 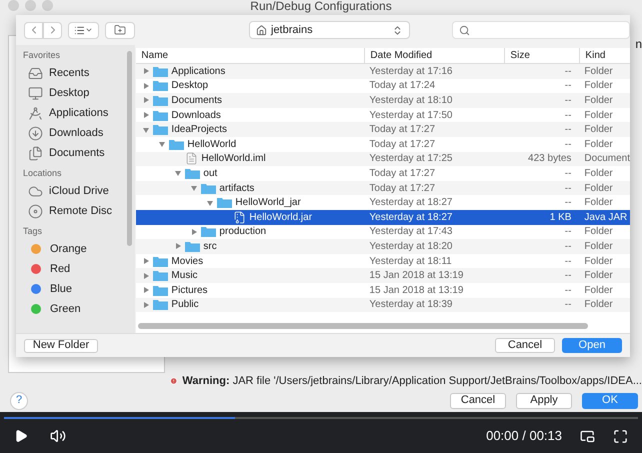 I want to click on new-folder-button: New Folder, so click(x=61, y=345).